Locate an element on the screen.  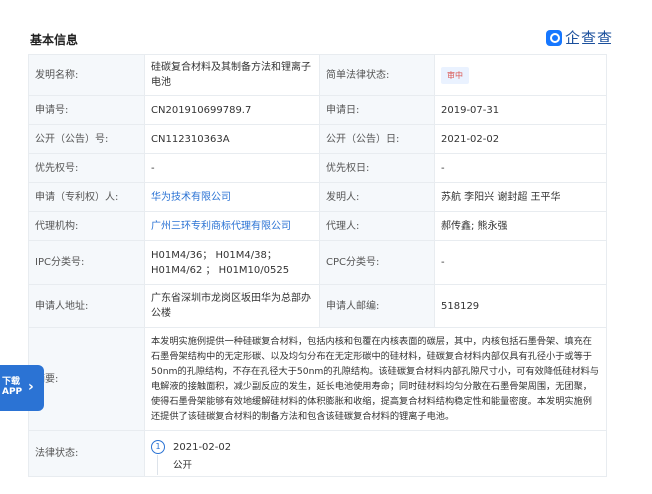
table-row: 法律状态: 1 2021-02-02 公开 is located at coordinates (317, 453).